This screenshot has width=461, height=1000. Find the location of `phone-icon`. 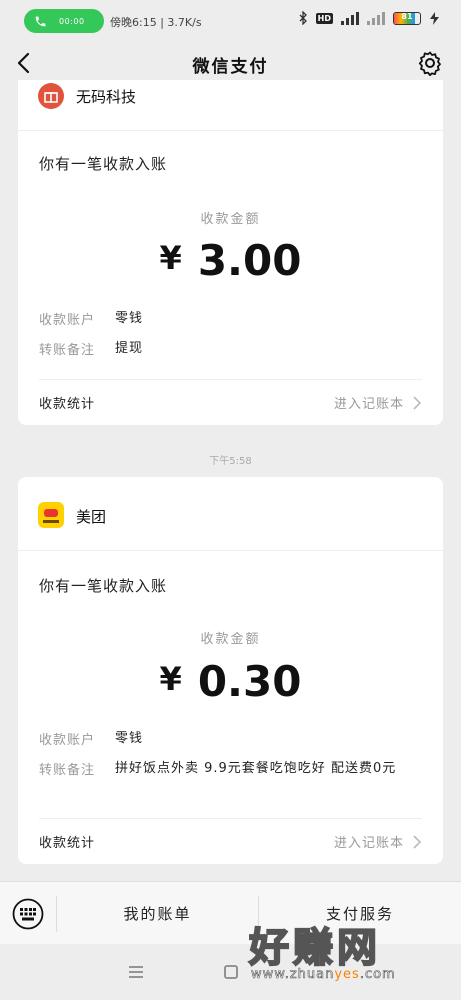

phone-icon is located at coordinates (40, 21).